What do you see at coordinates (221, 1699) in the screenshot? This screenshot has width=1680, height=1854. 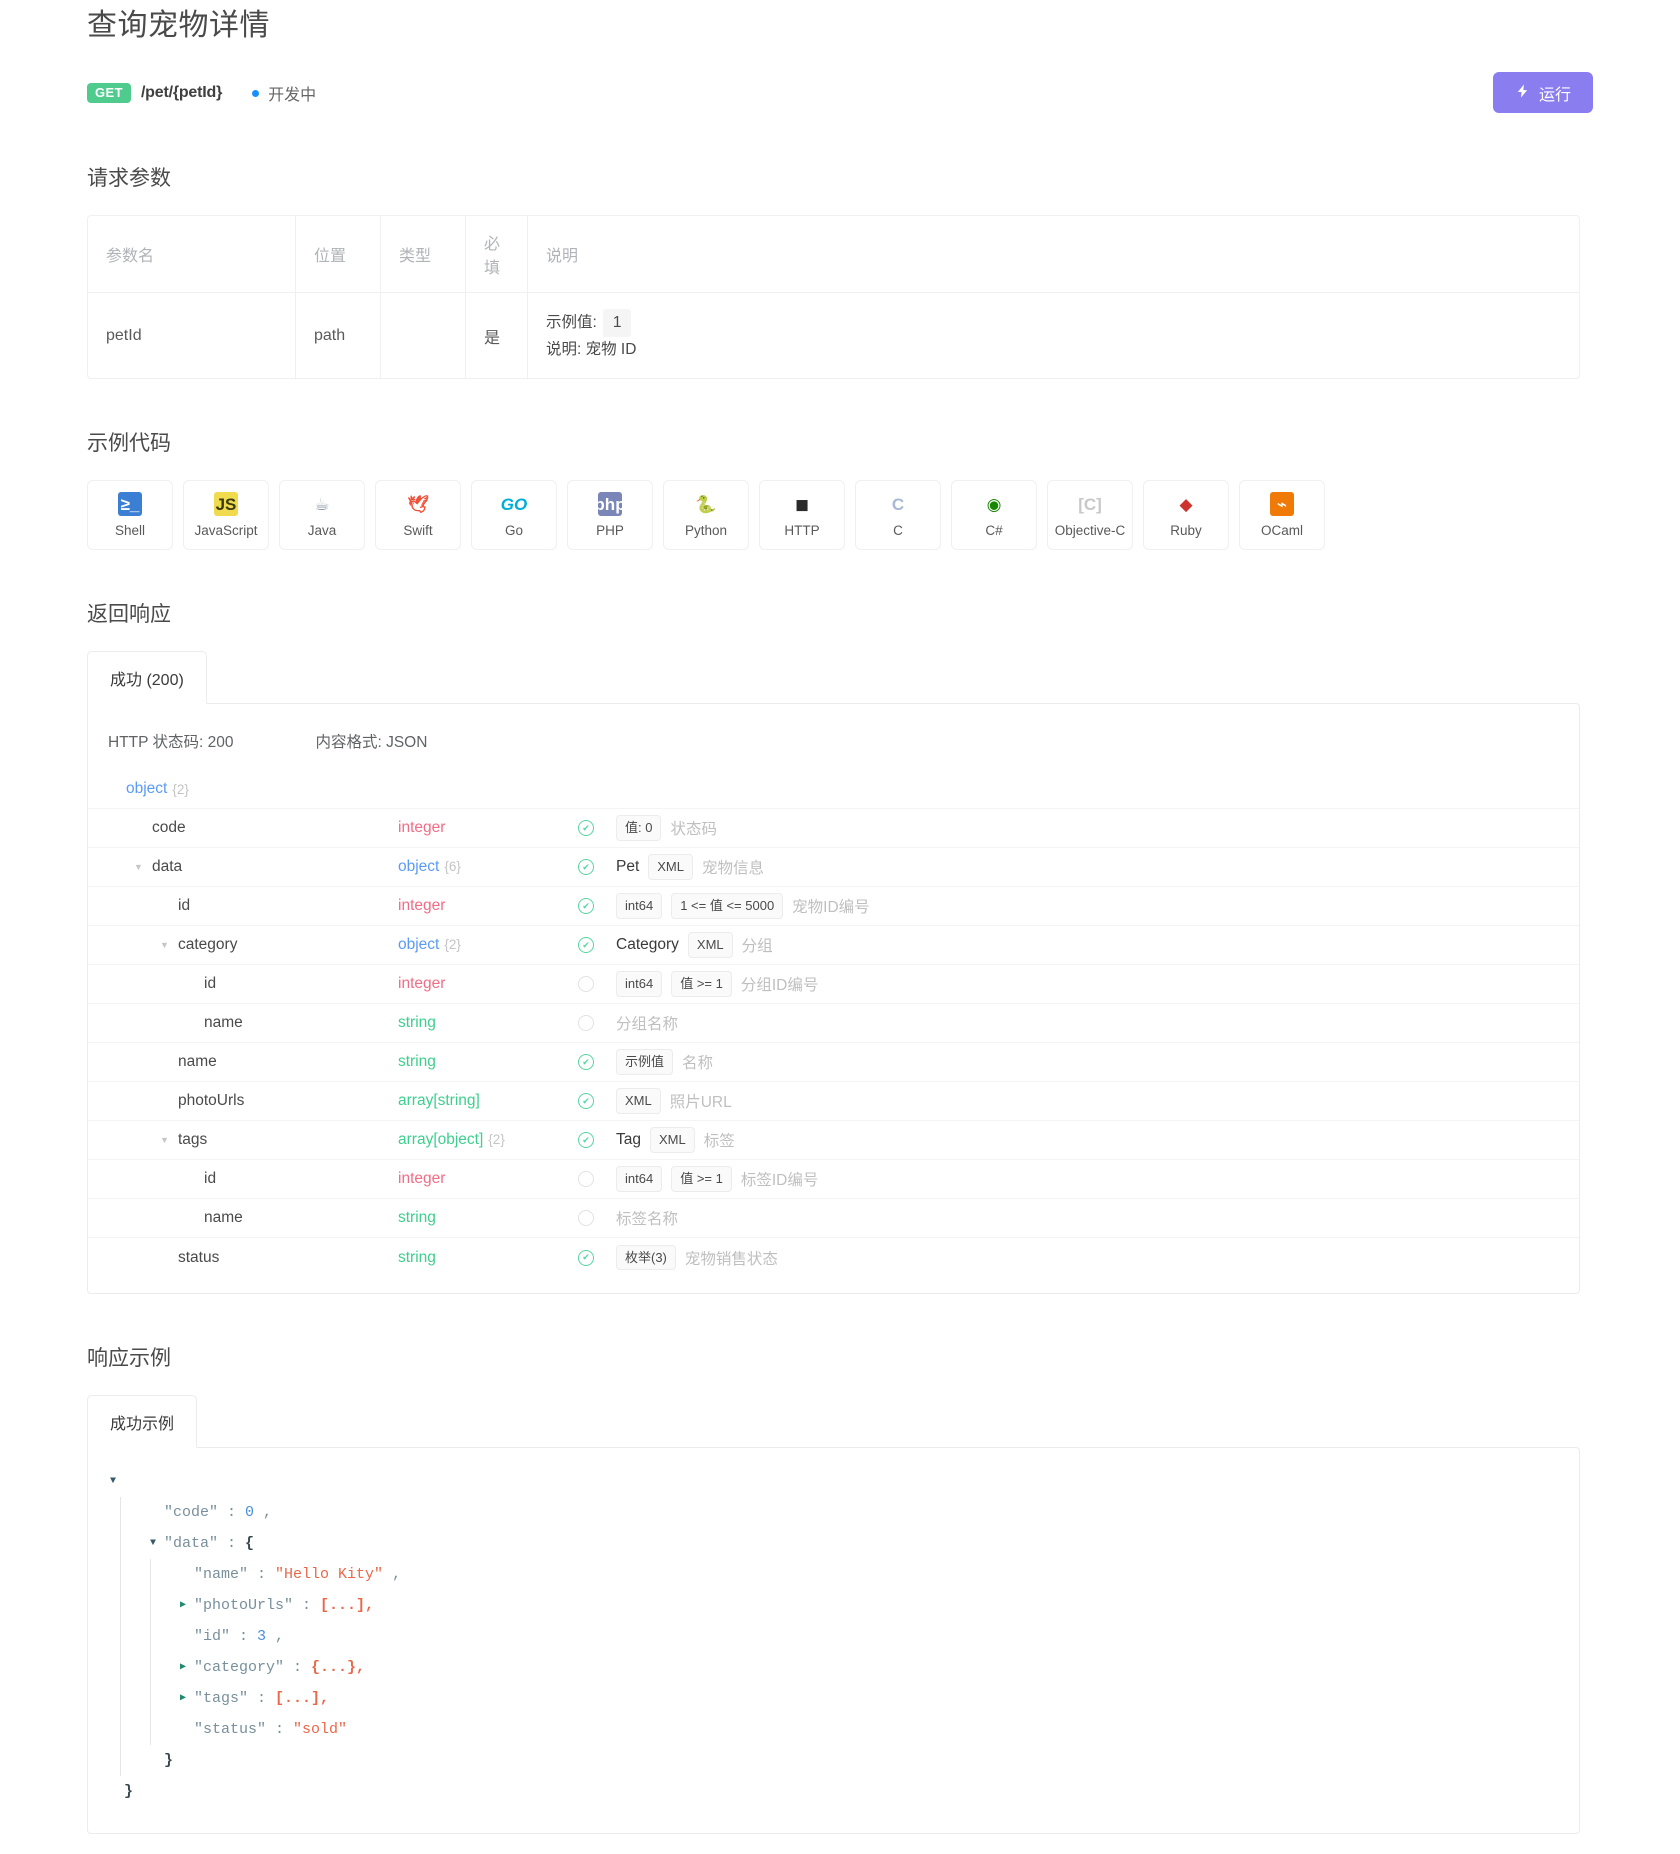 I see `json-key: "tags"` at bounding box center [221, 1699].